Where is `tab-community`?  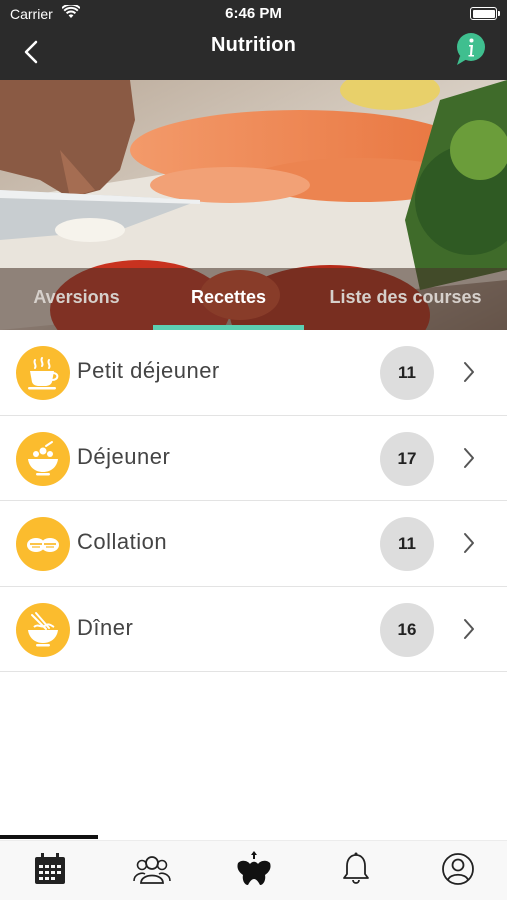
tab-community is located at coordinates (152, 869).